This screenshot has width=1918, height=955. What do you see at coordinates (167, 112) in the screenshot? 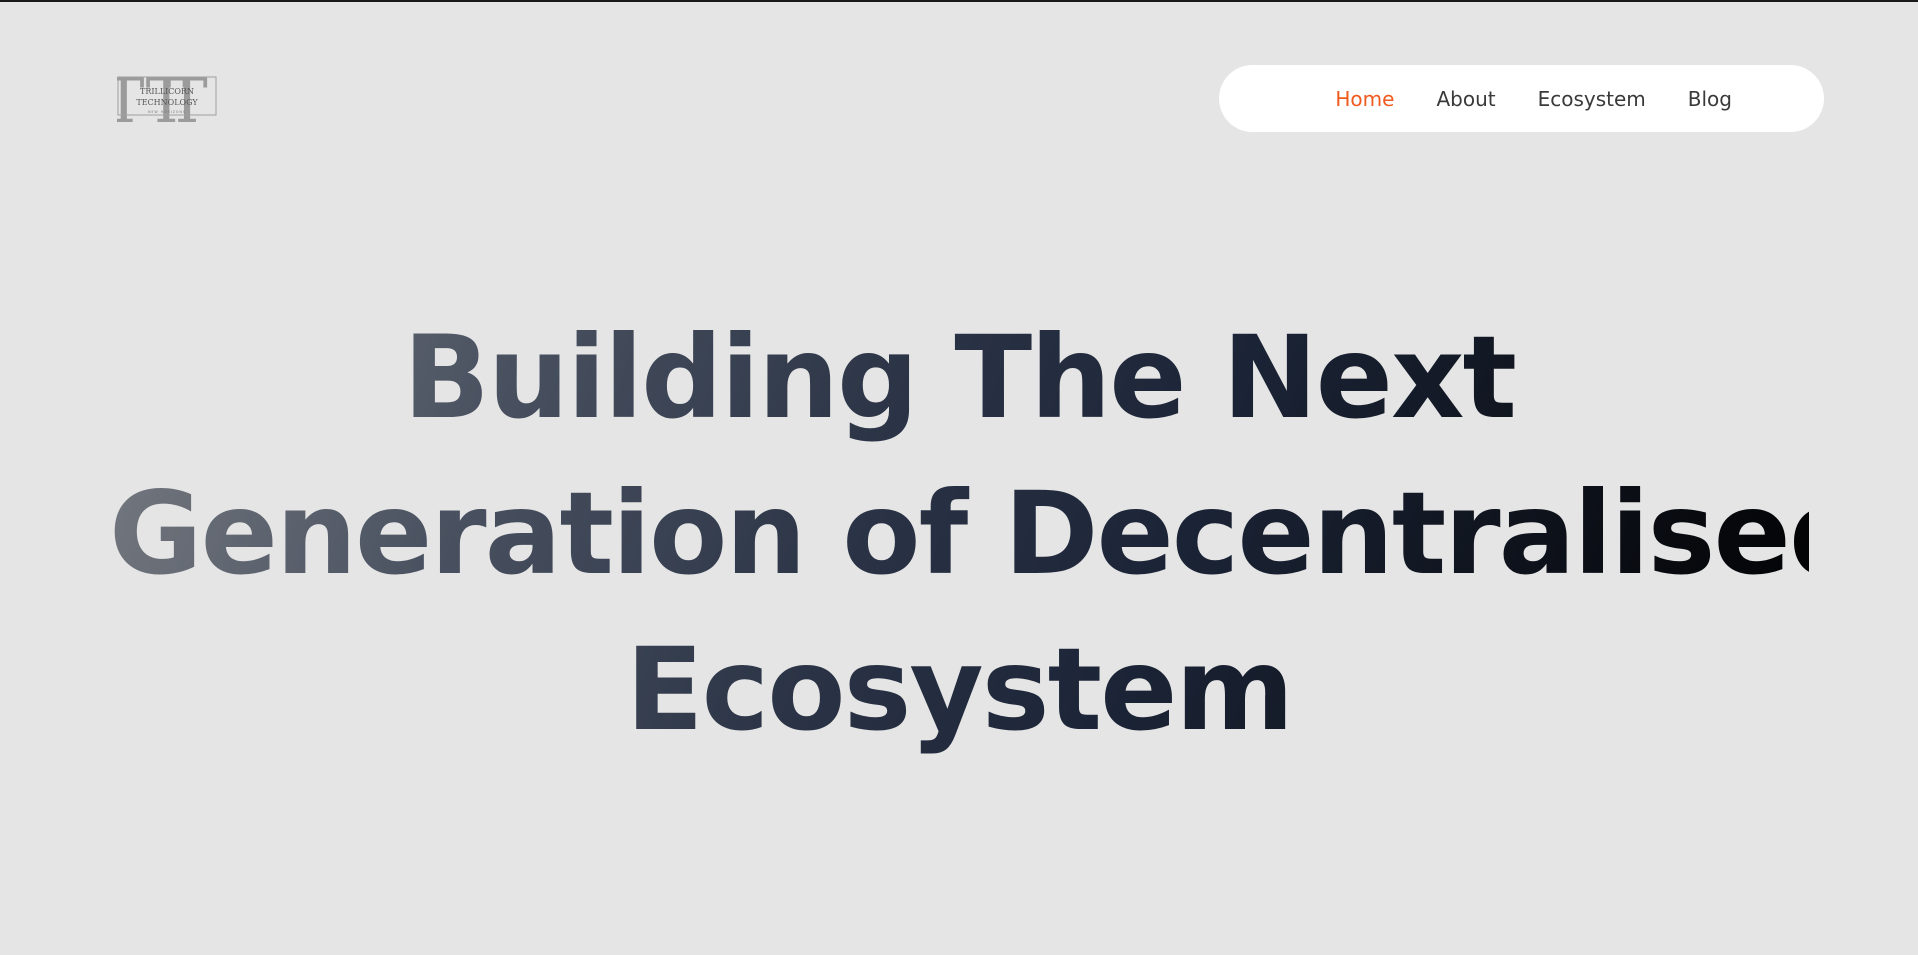
I see `logo-tagline: NEW HORIZONS` at bounding box center [167, 112].